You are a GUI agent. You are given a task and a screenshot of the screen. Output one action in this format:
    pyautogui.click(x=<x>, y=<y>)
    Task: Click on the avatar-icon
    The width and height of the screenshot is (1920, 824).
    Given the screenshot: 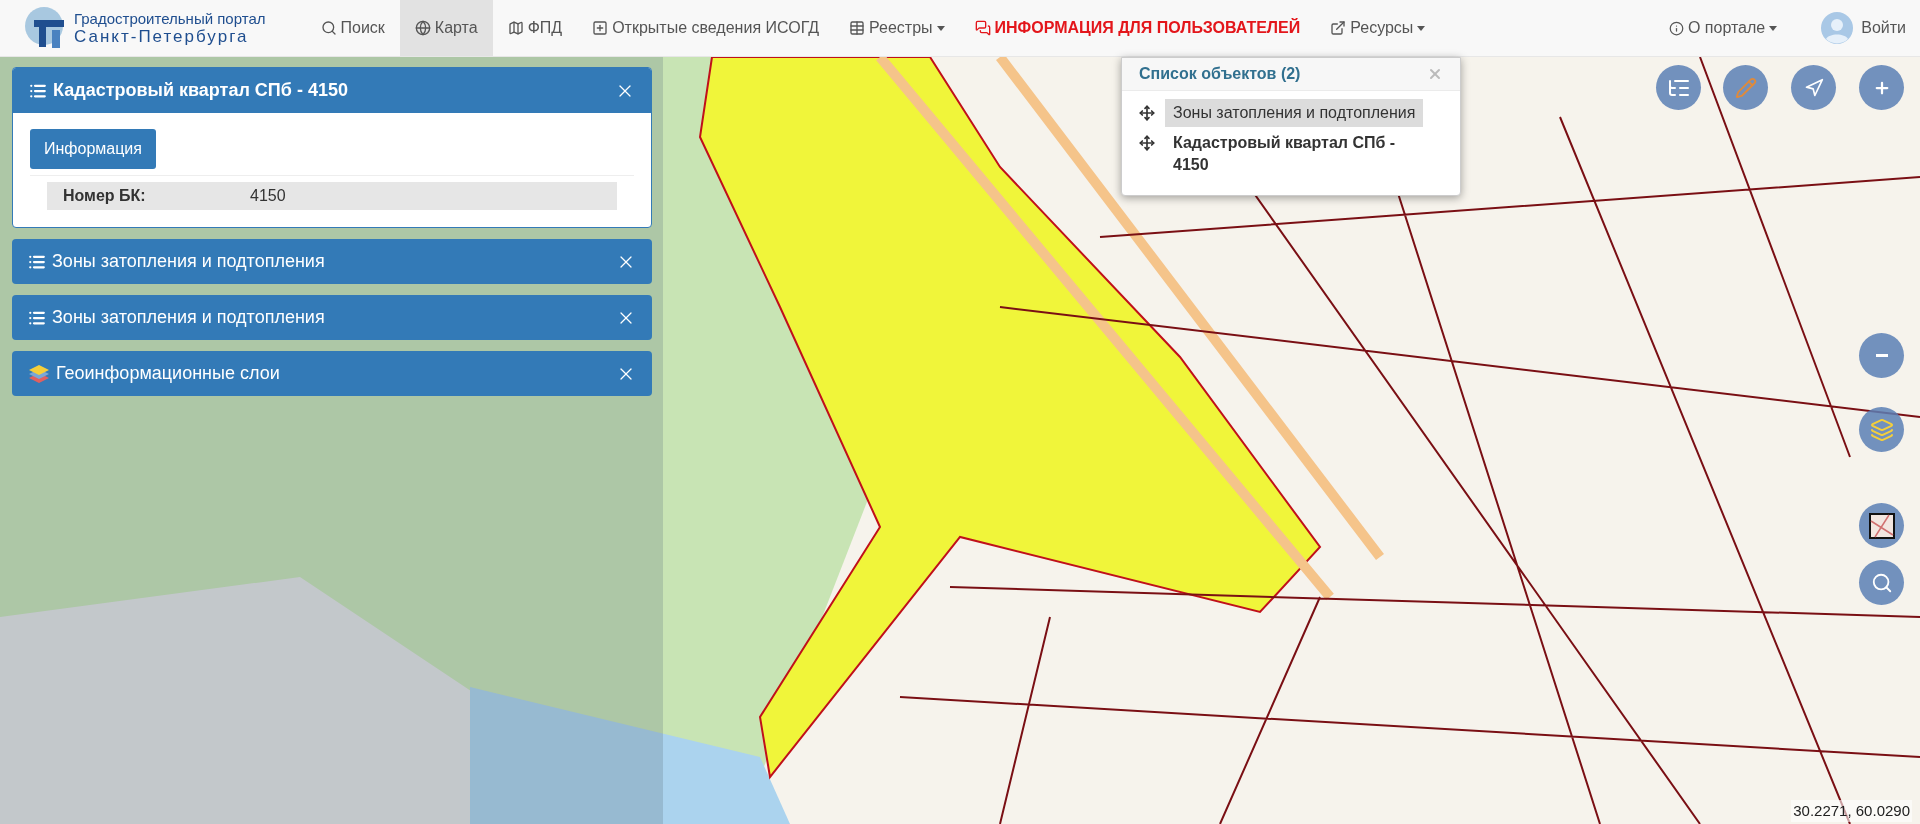 What is the action you would take?
    pyautogui.click(x=1837, y=28)
    